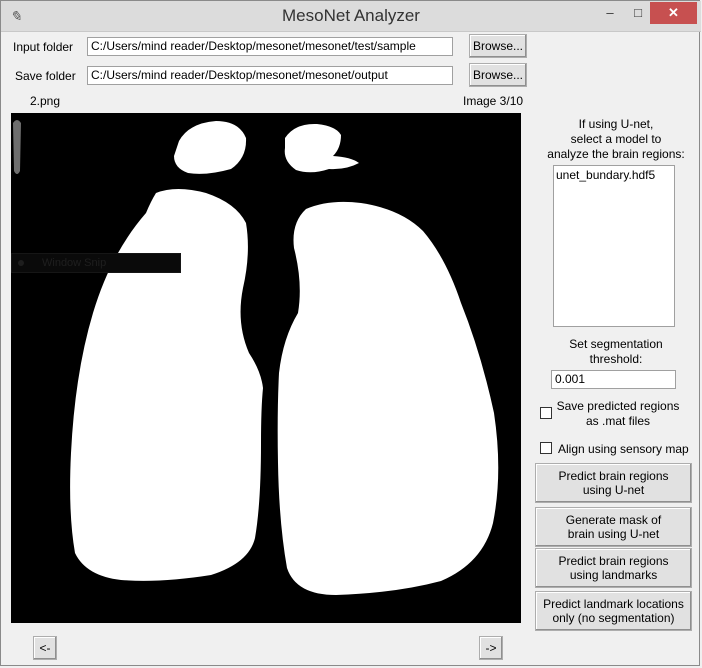 The image size is (702, 668). I want to click on maximize-button: □, so click(638, 13).